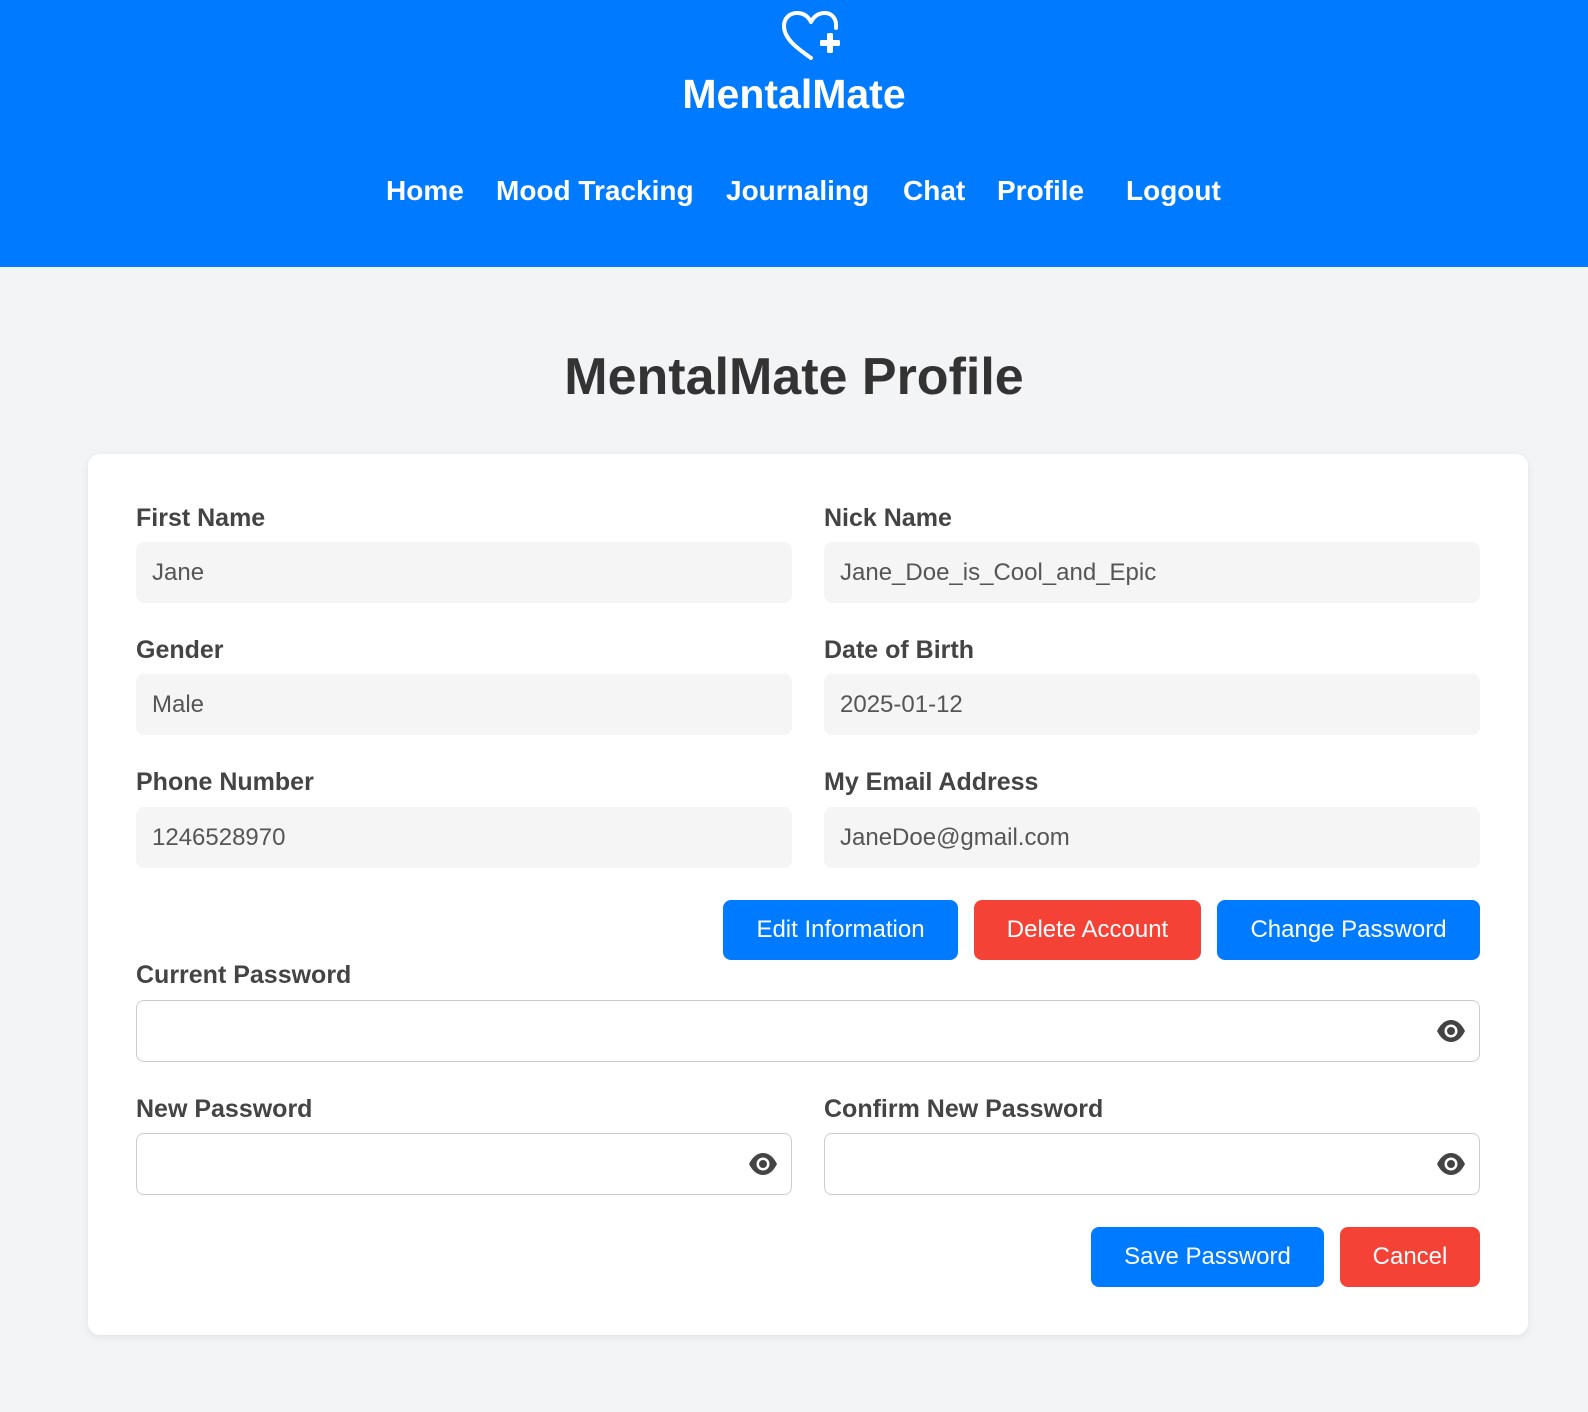  I want to click on heart-plus-icon, so click(811, 35).